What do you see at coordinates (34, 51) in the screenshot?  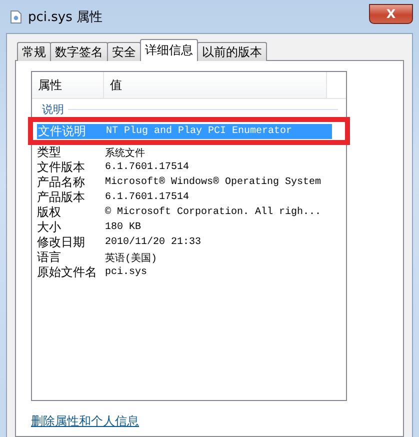 I see `tab: 常规` at bounding box center [34, 51].